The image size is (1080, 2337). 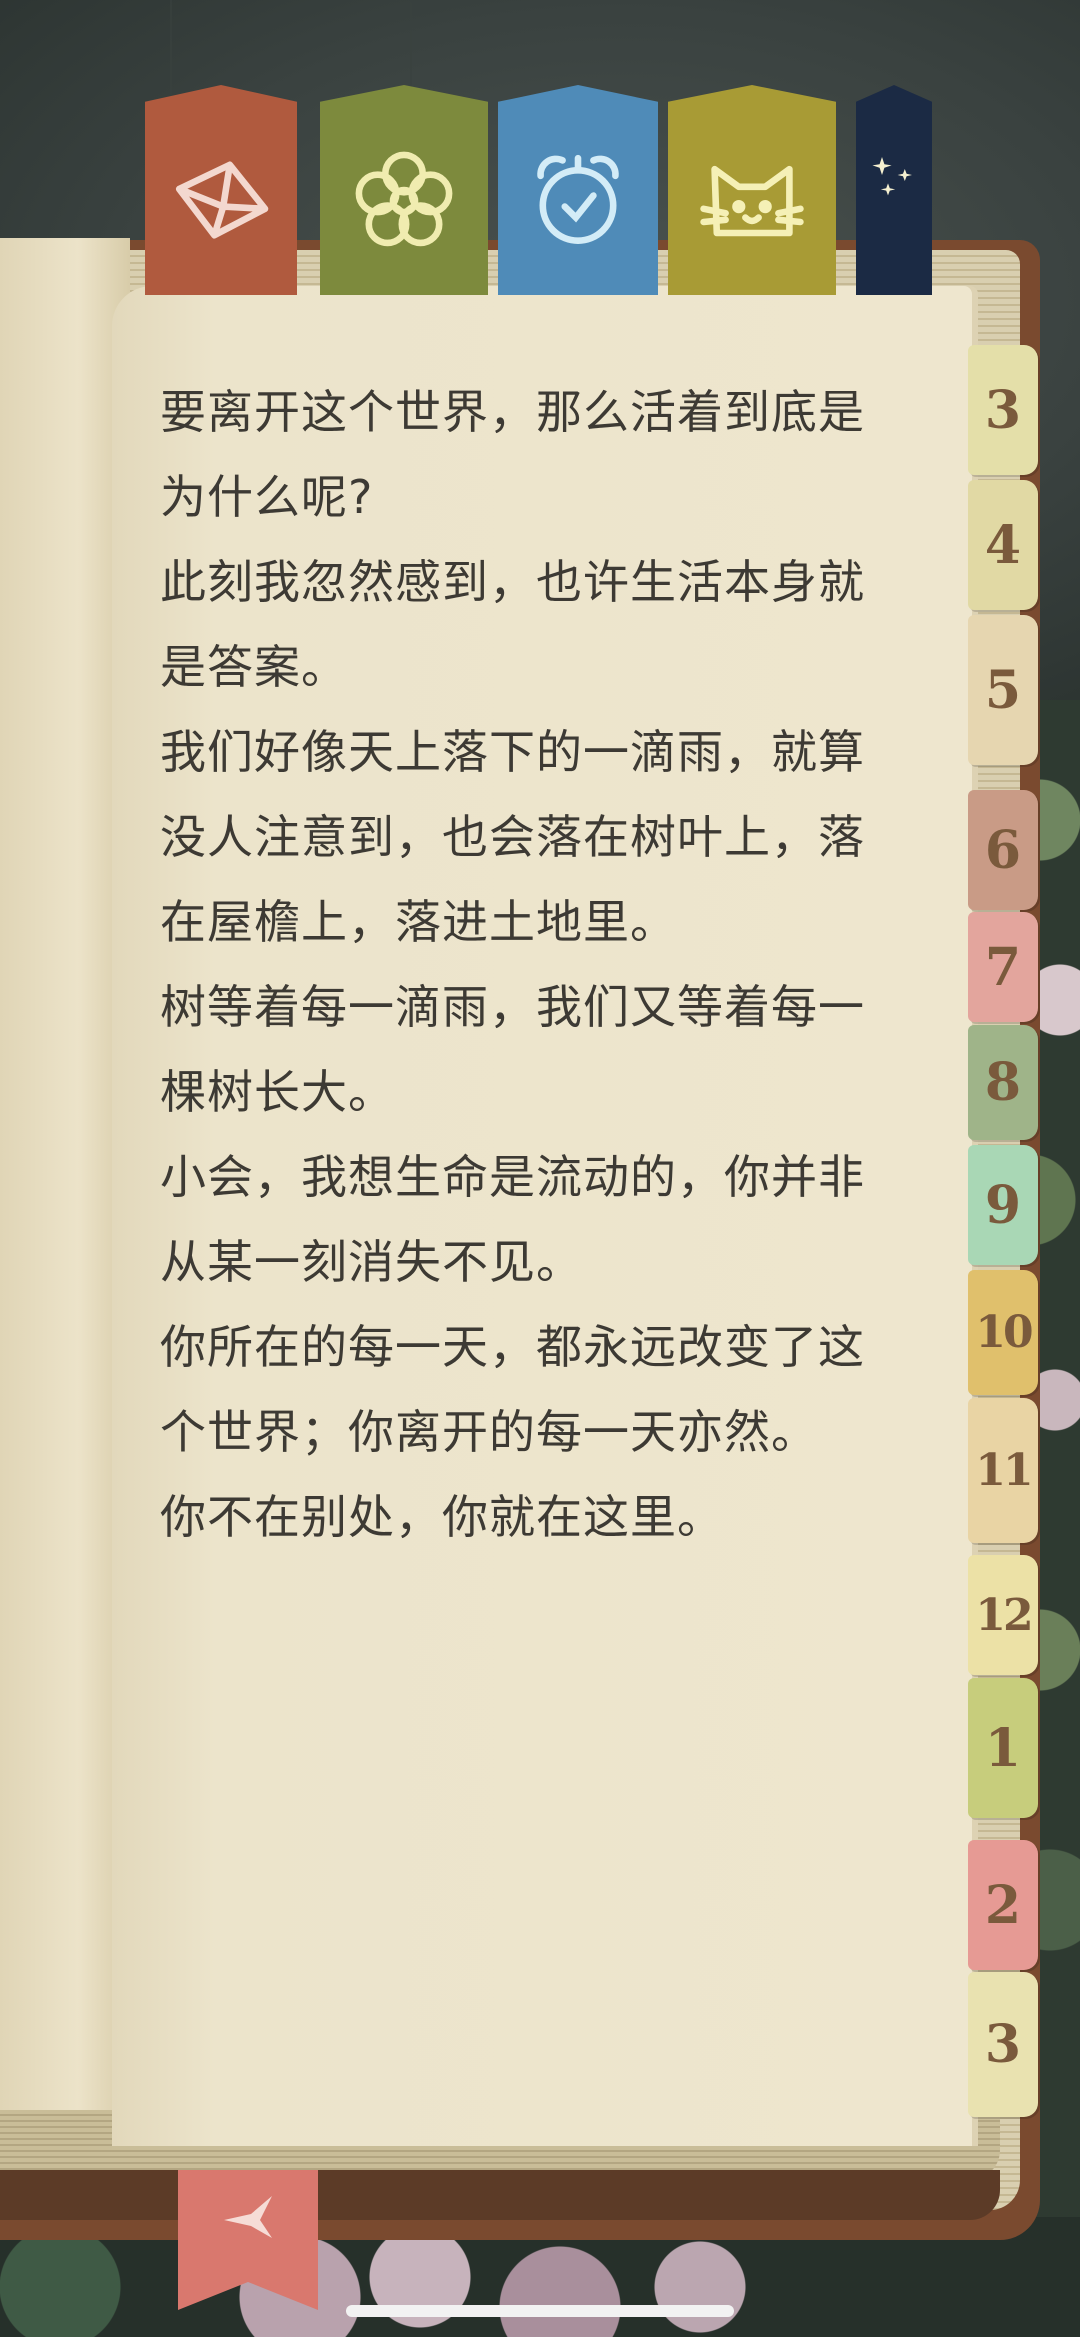 What do you see at coordinates (1003, 1905) in the screenshot?
I see `month-tab-2: 2` at bounding box center [1003, 1905].